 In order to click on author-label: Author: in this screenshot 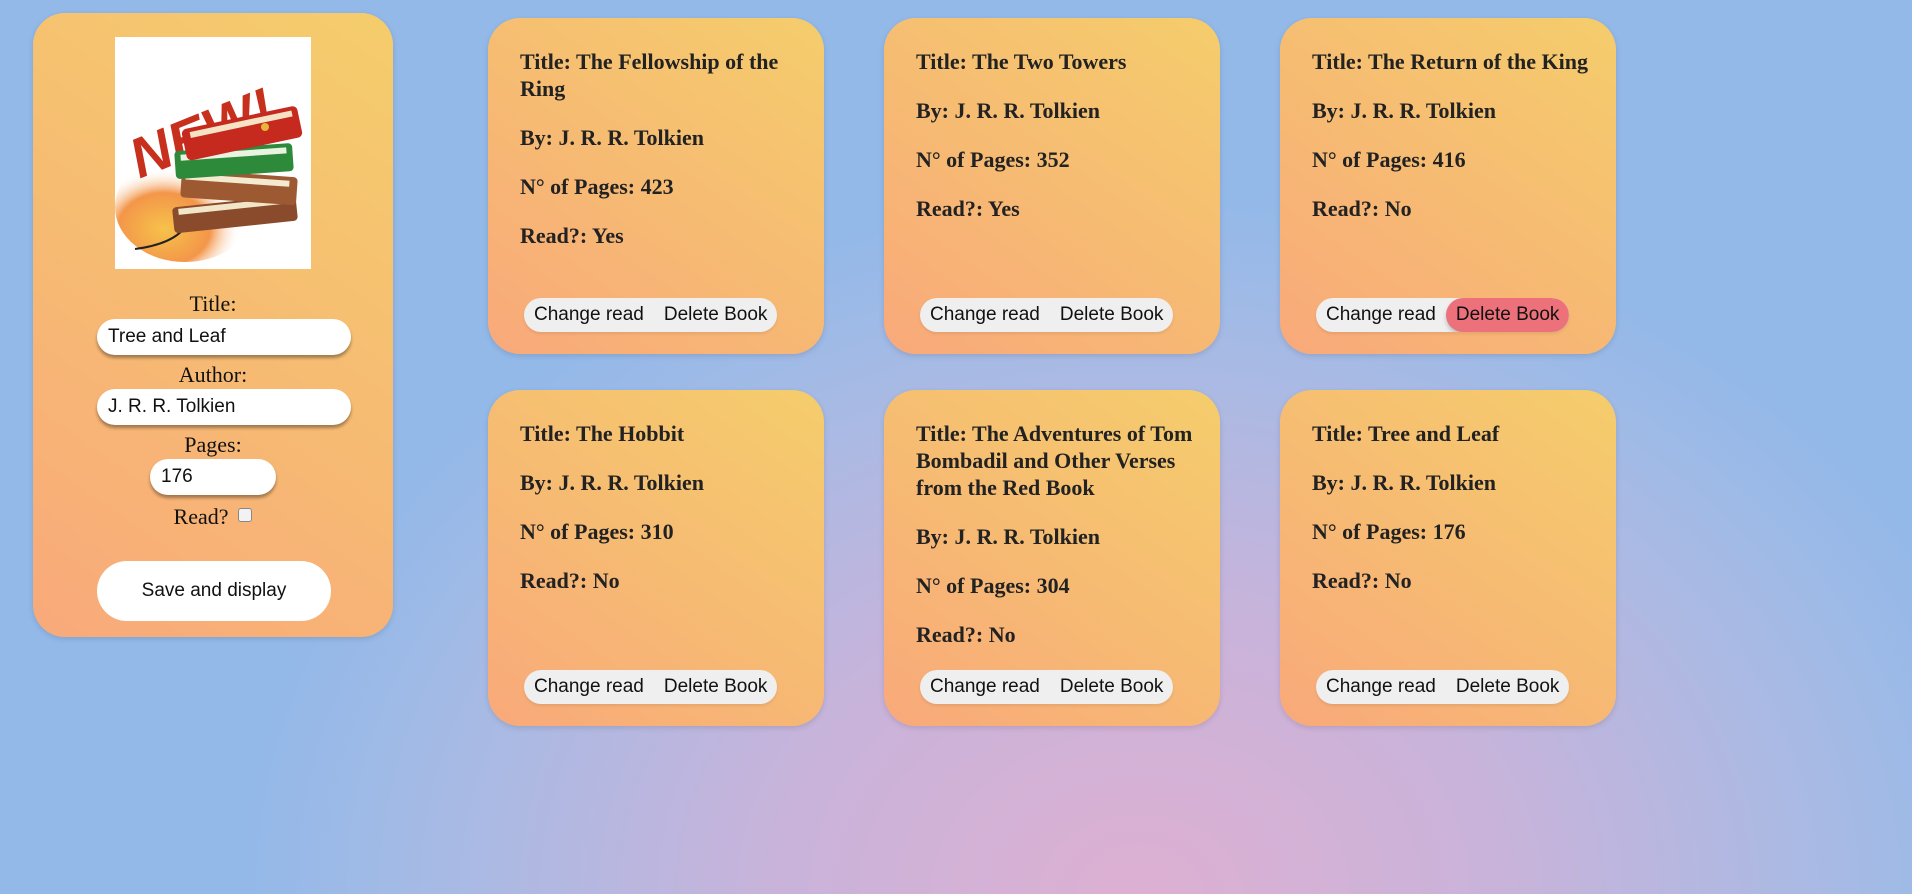, I will do `click(213, 374)`.